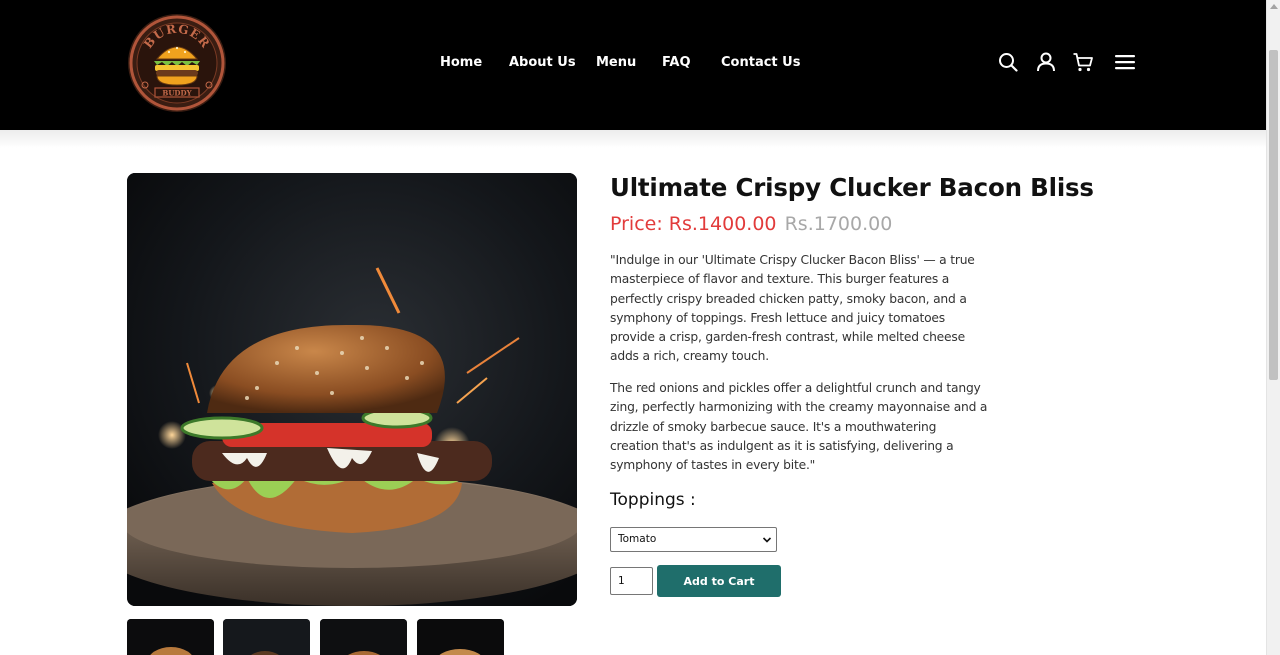 The image size is (1280, 655). What do you see at coordinates (1273, 215) in the screenshot?
I see `scrollbar-thumb` at bounding box center [1273, 215].